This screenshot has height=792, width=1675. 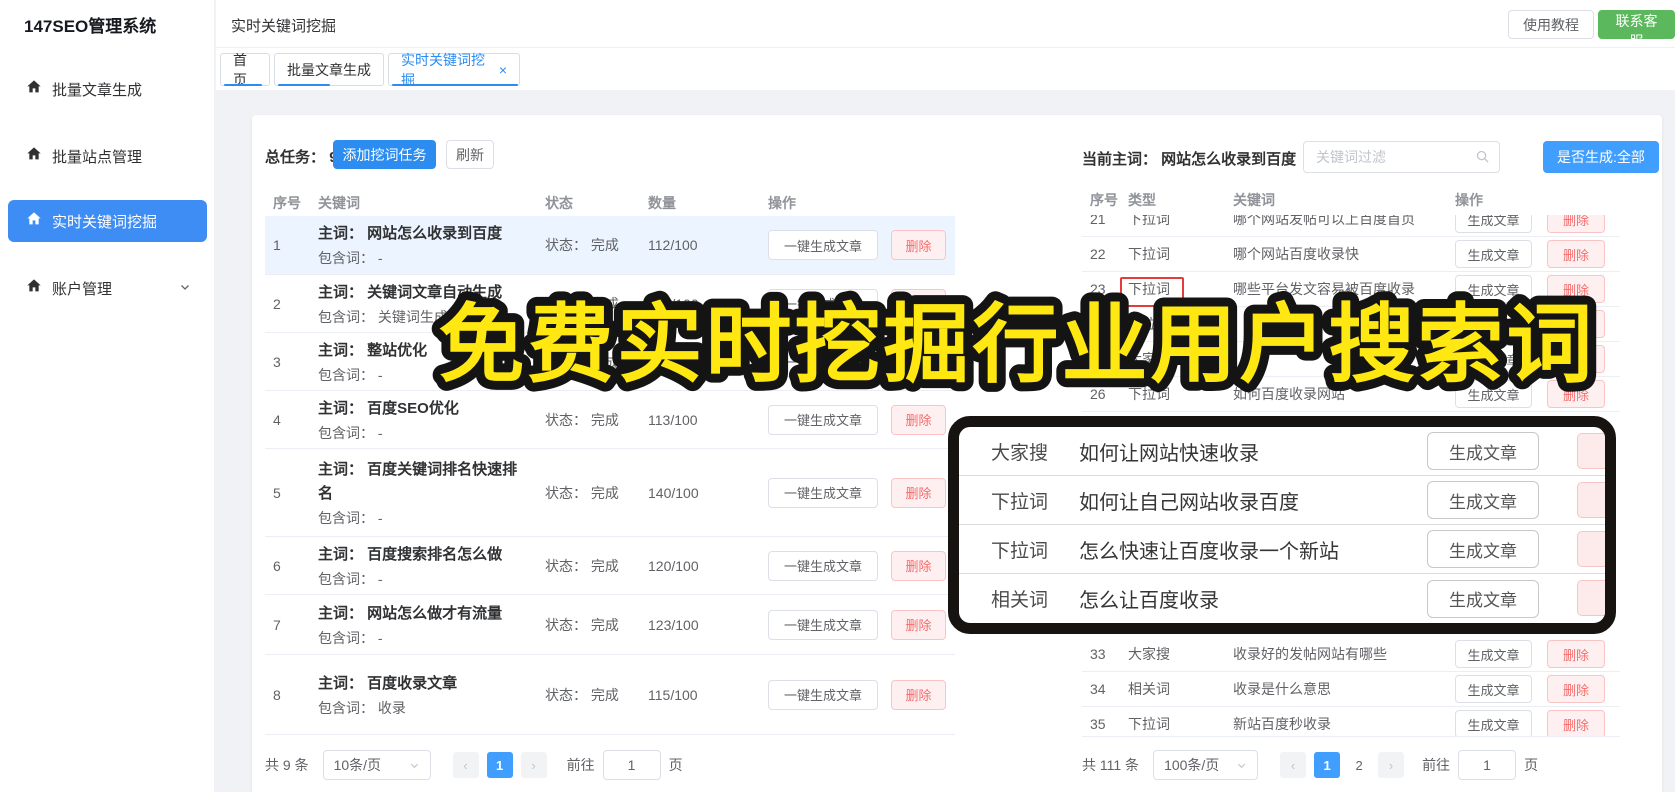 What do you see at coordinates (1551, 24) in the screenshot?
I see `tutorial-button: 使用教程` at bounding box center [1551, 24].